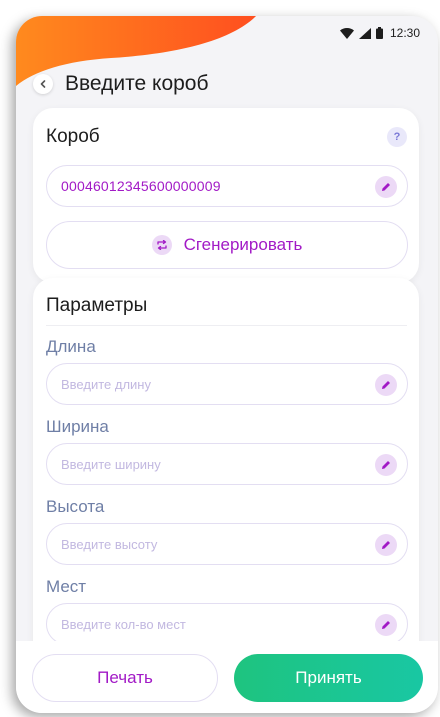 The height and width of the screenshot is (717, 440). What do you see at coordinates (227, 384) in the screenshot?
I see `length-field: Введите длину` at bounding box center [227, 384].